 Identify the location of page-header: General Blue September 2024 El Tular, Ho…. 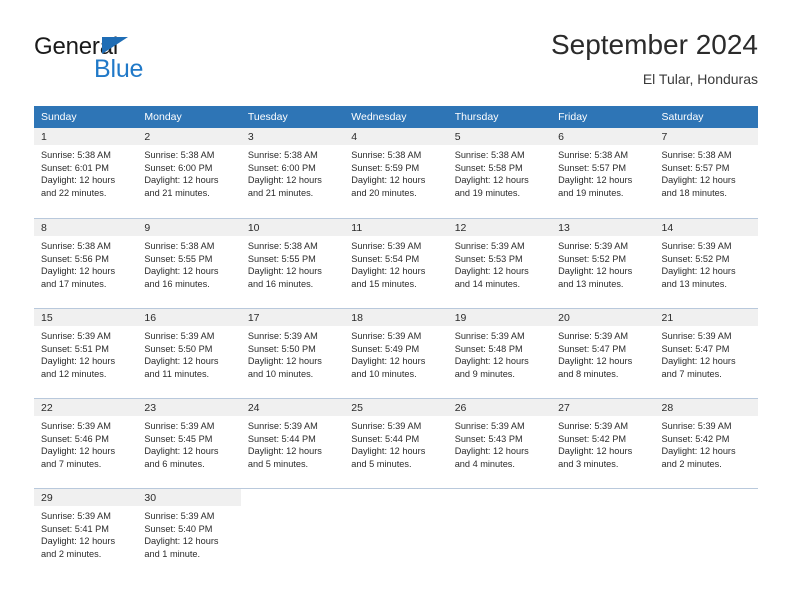
(396, 63).